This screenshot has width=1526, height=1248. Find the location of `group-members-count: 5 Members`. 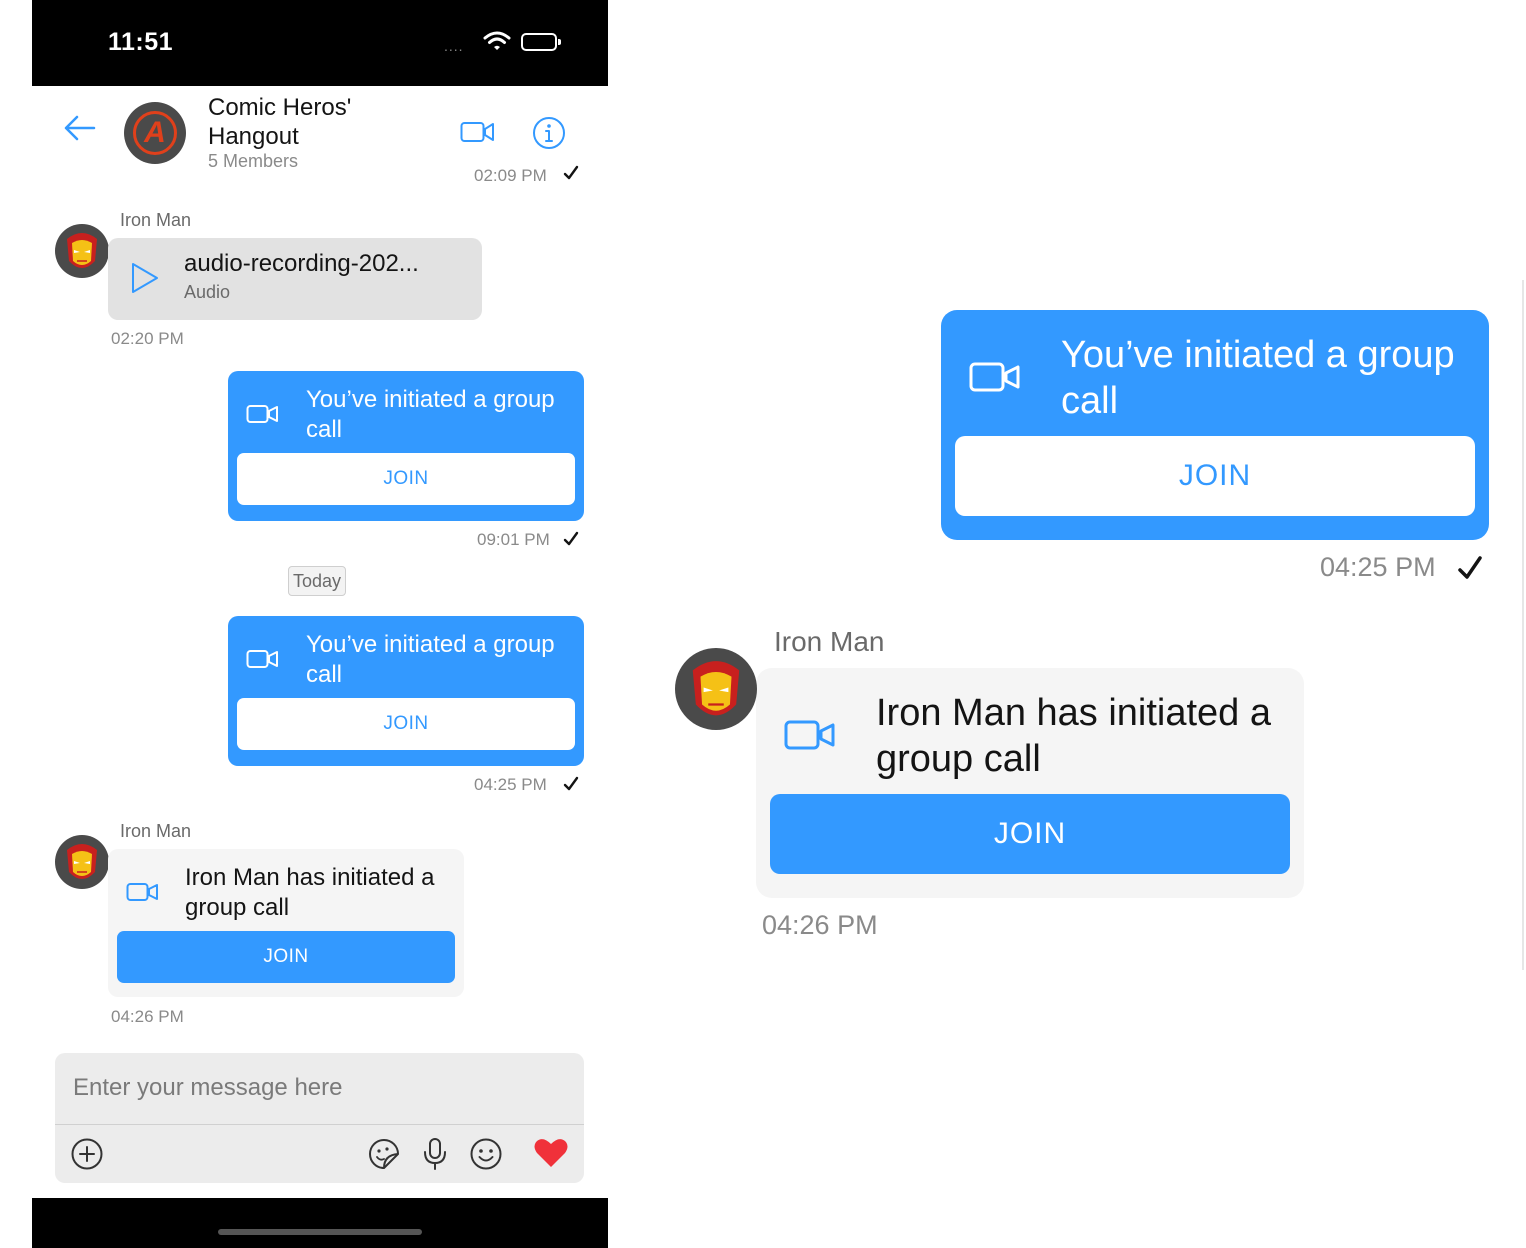

group-members-count: 5 Members is located at coordinates (253, 161).